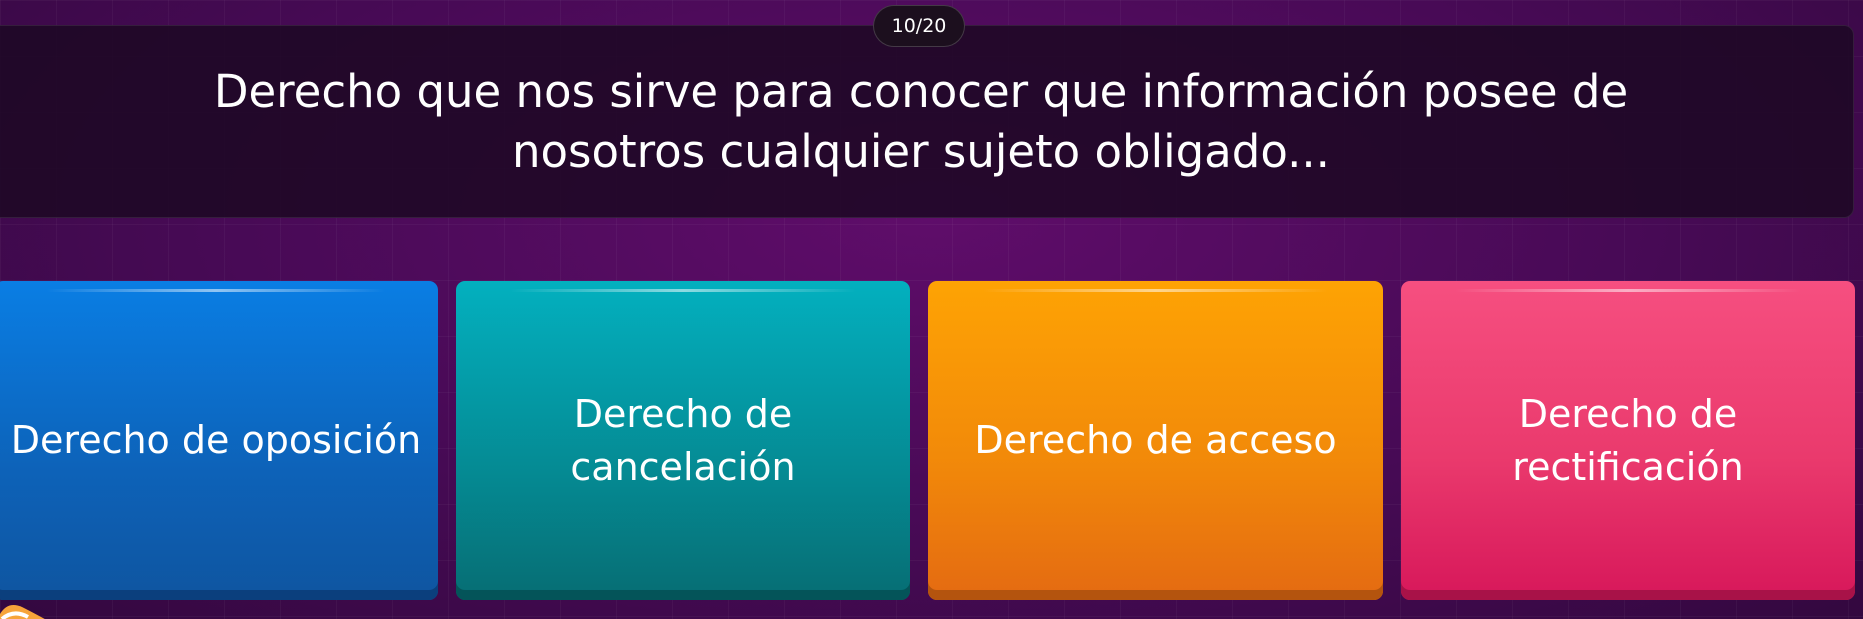 This screenshot has height=619, width=1863. I want to click on answer-option-2-label: Derecho de cancelación, so click(683, 440).